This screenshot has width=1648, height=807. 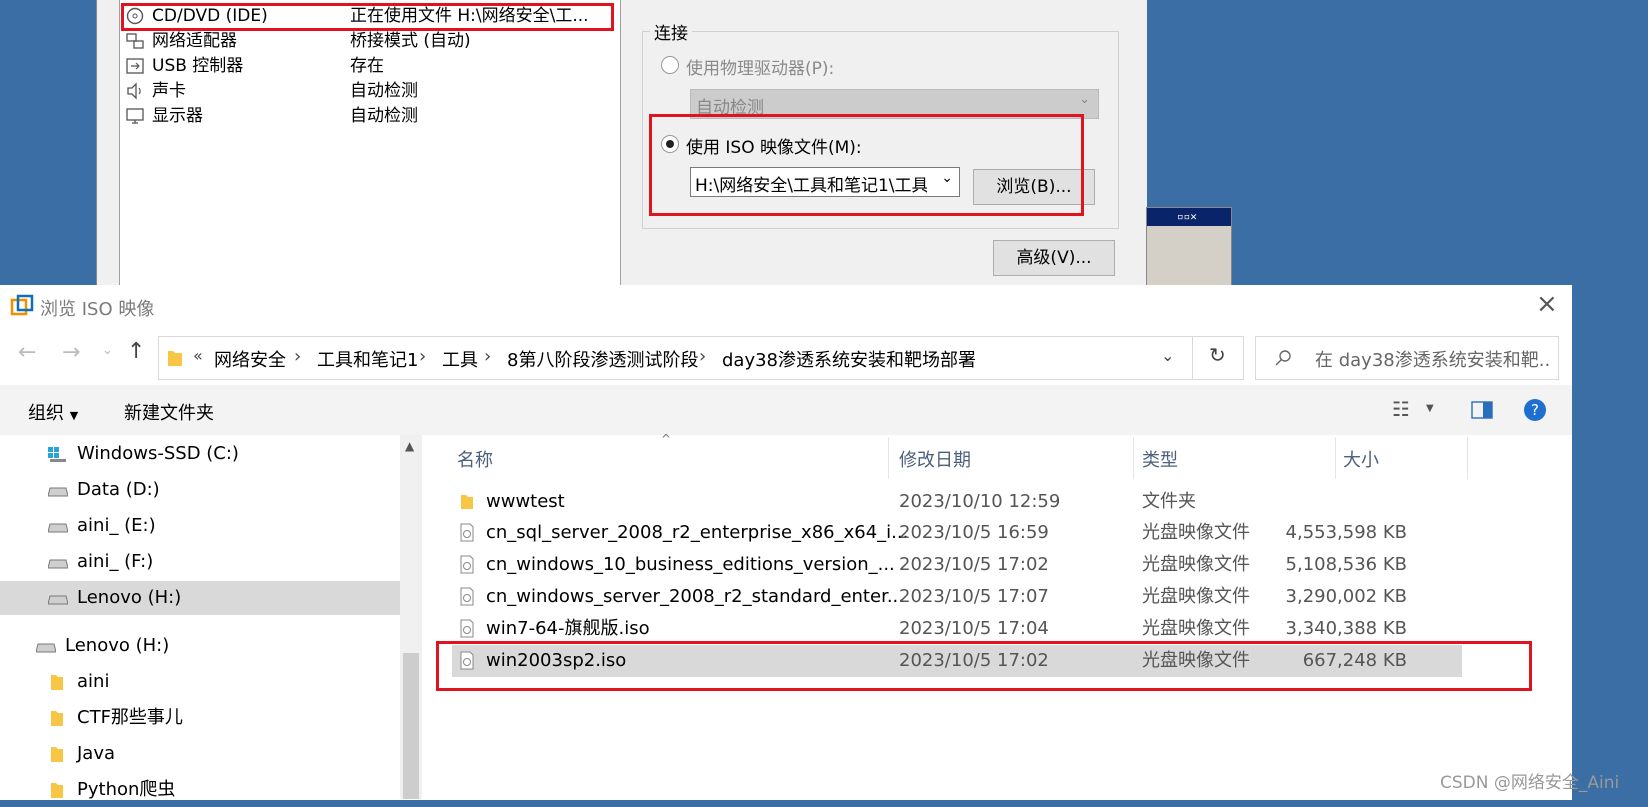 I want to click on breadcrumb-item: 工具, so click(x=460, y=359).